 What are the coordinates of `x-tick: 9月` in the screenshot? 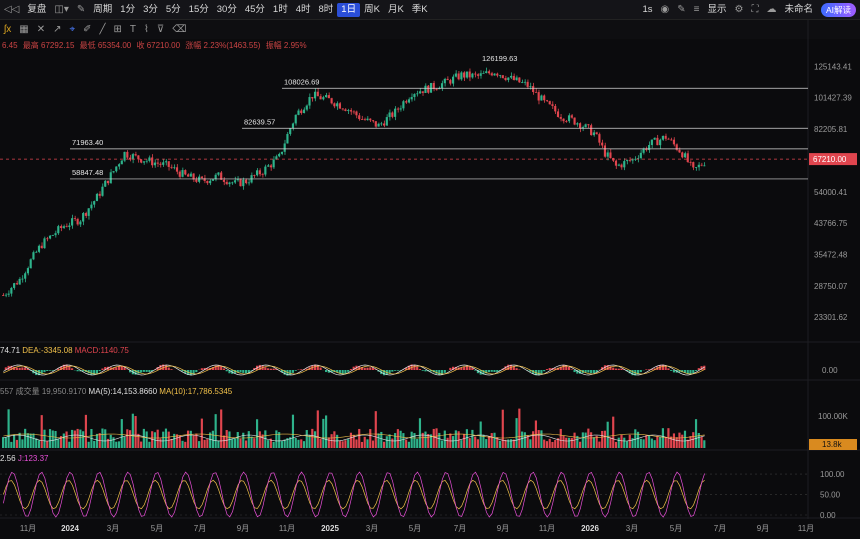 It's located at (243, 528).